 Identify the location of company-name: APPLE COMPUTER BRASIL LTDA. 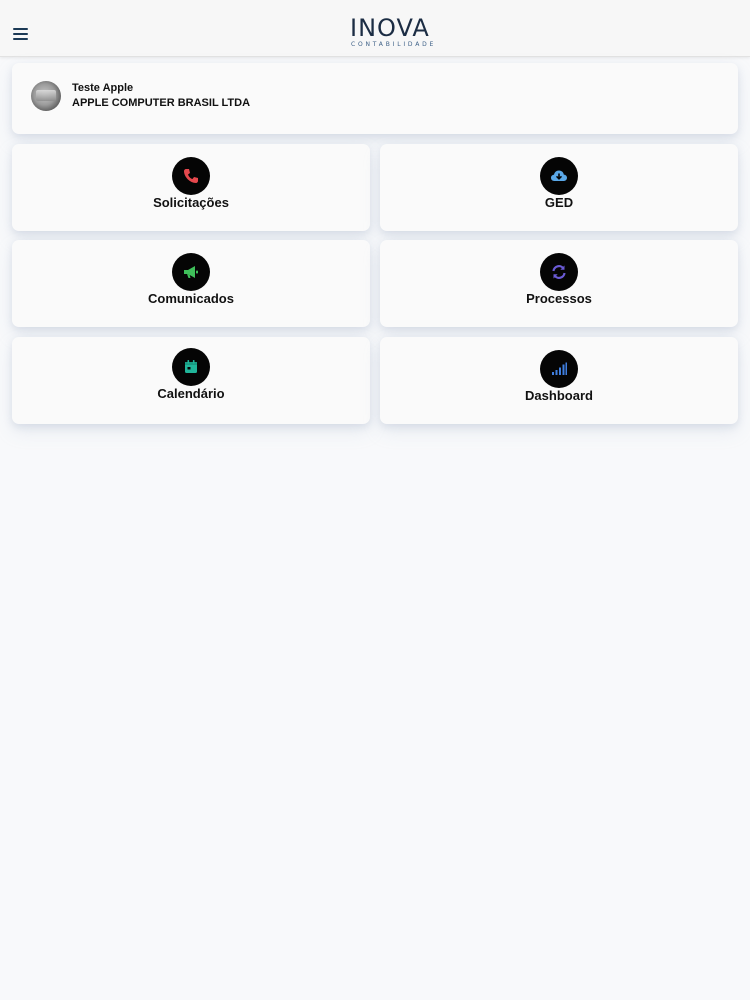
(161, 103).